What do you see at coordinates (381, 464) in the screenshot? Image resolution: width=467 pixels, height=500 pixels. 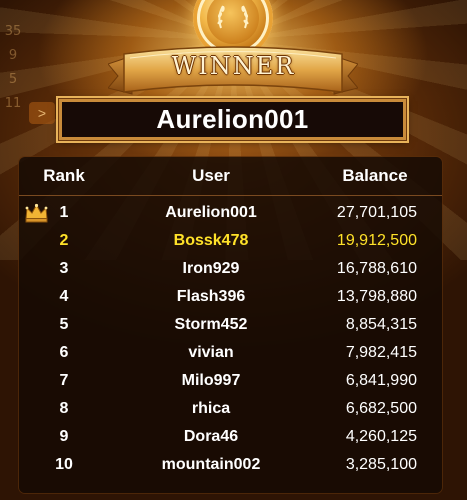 I see `row-balance: 3,285,100` at bounding box center [381, 464].